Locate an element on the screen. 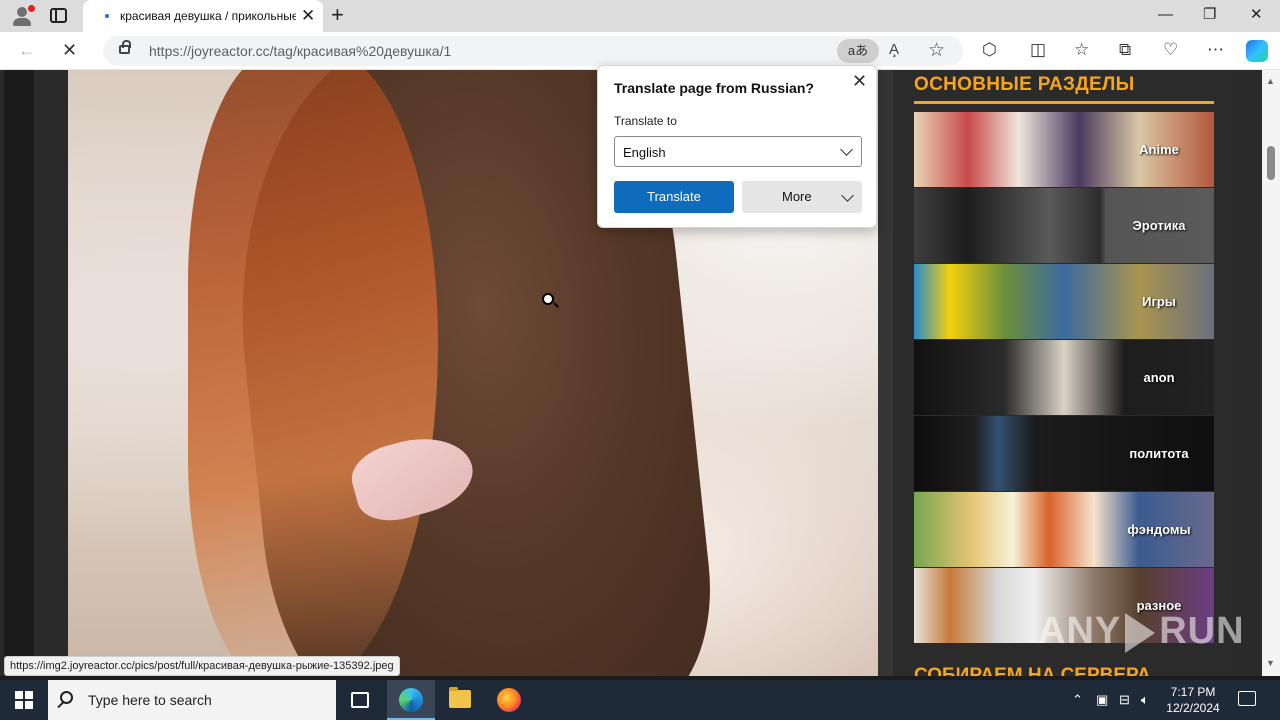 The image size is (1280, 720). loading-dot-icon is located at coordinates (107, 16).